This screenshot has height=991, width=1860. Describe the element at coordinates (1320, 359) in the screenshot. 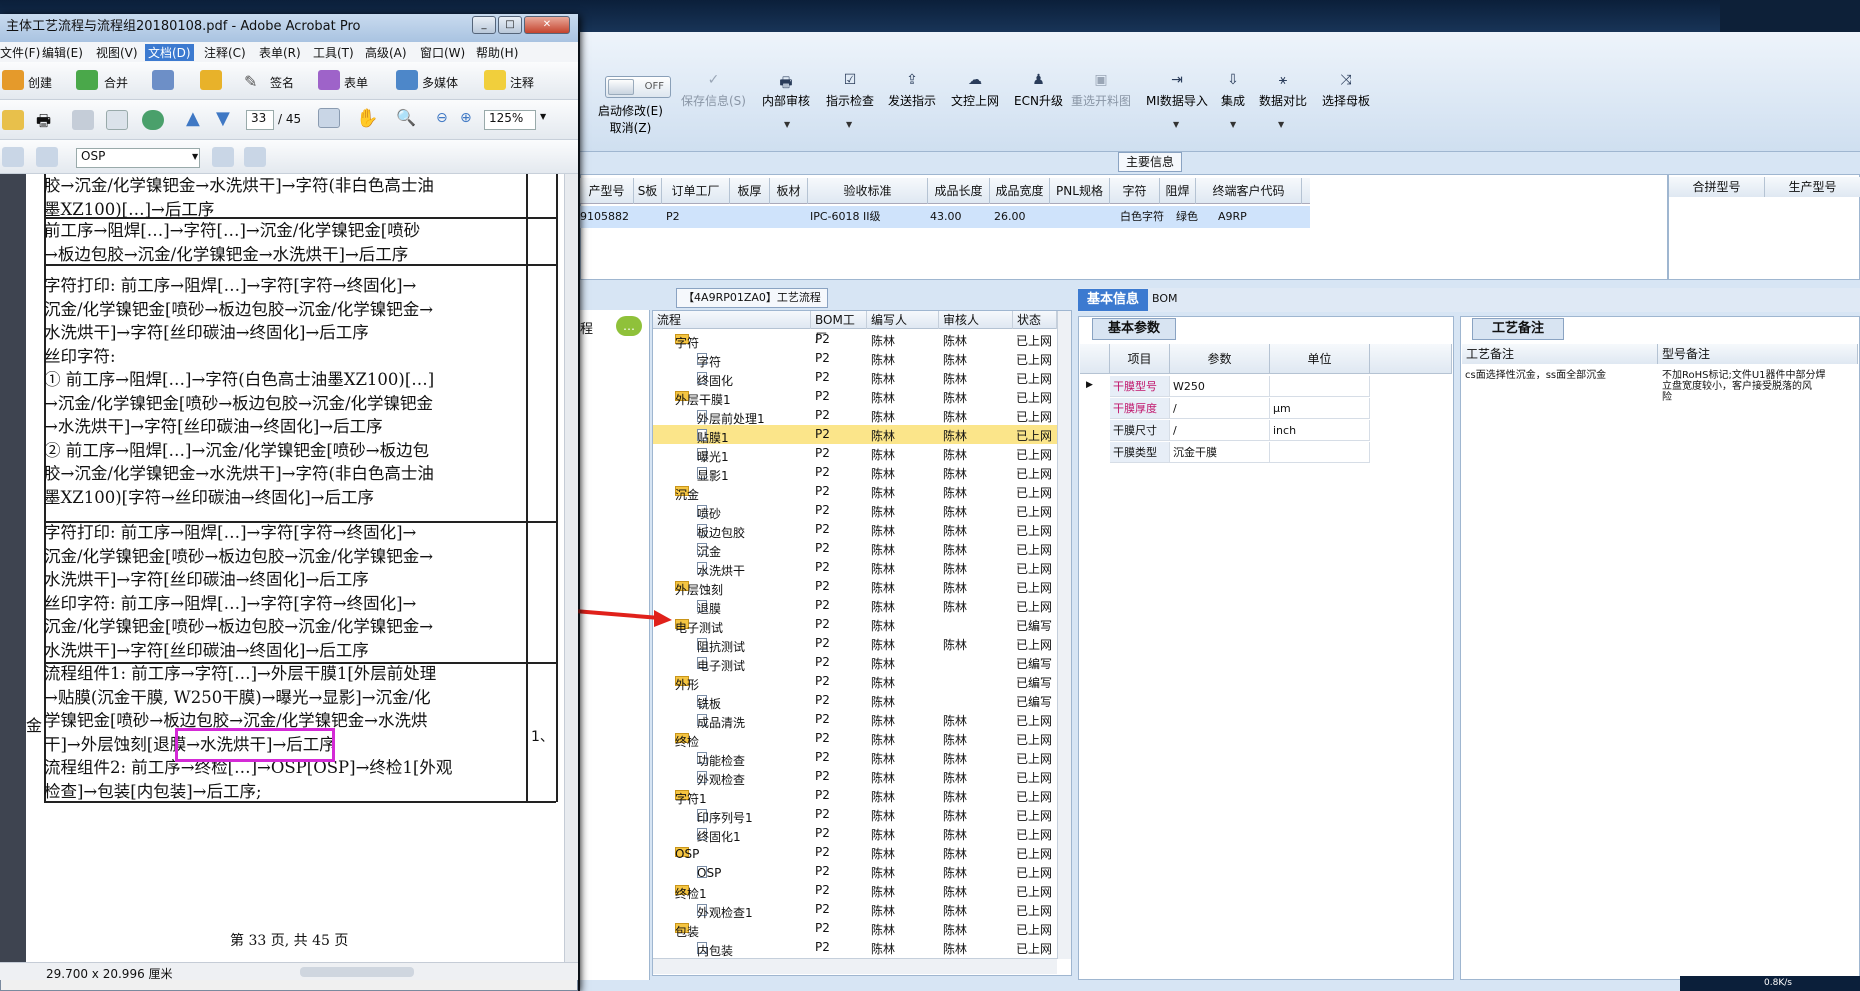

I see `col-unit: 单位` at that location.